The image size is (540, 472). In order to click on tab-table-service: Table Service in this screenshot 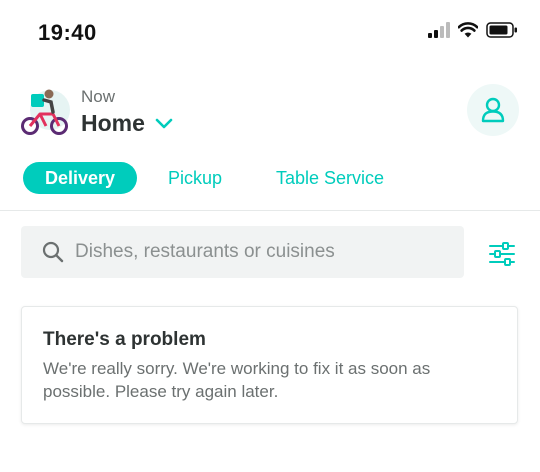, I will do `click(330, 178)`.